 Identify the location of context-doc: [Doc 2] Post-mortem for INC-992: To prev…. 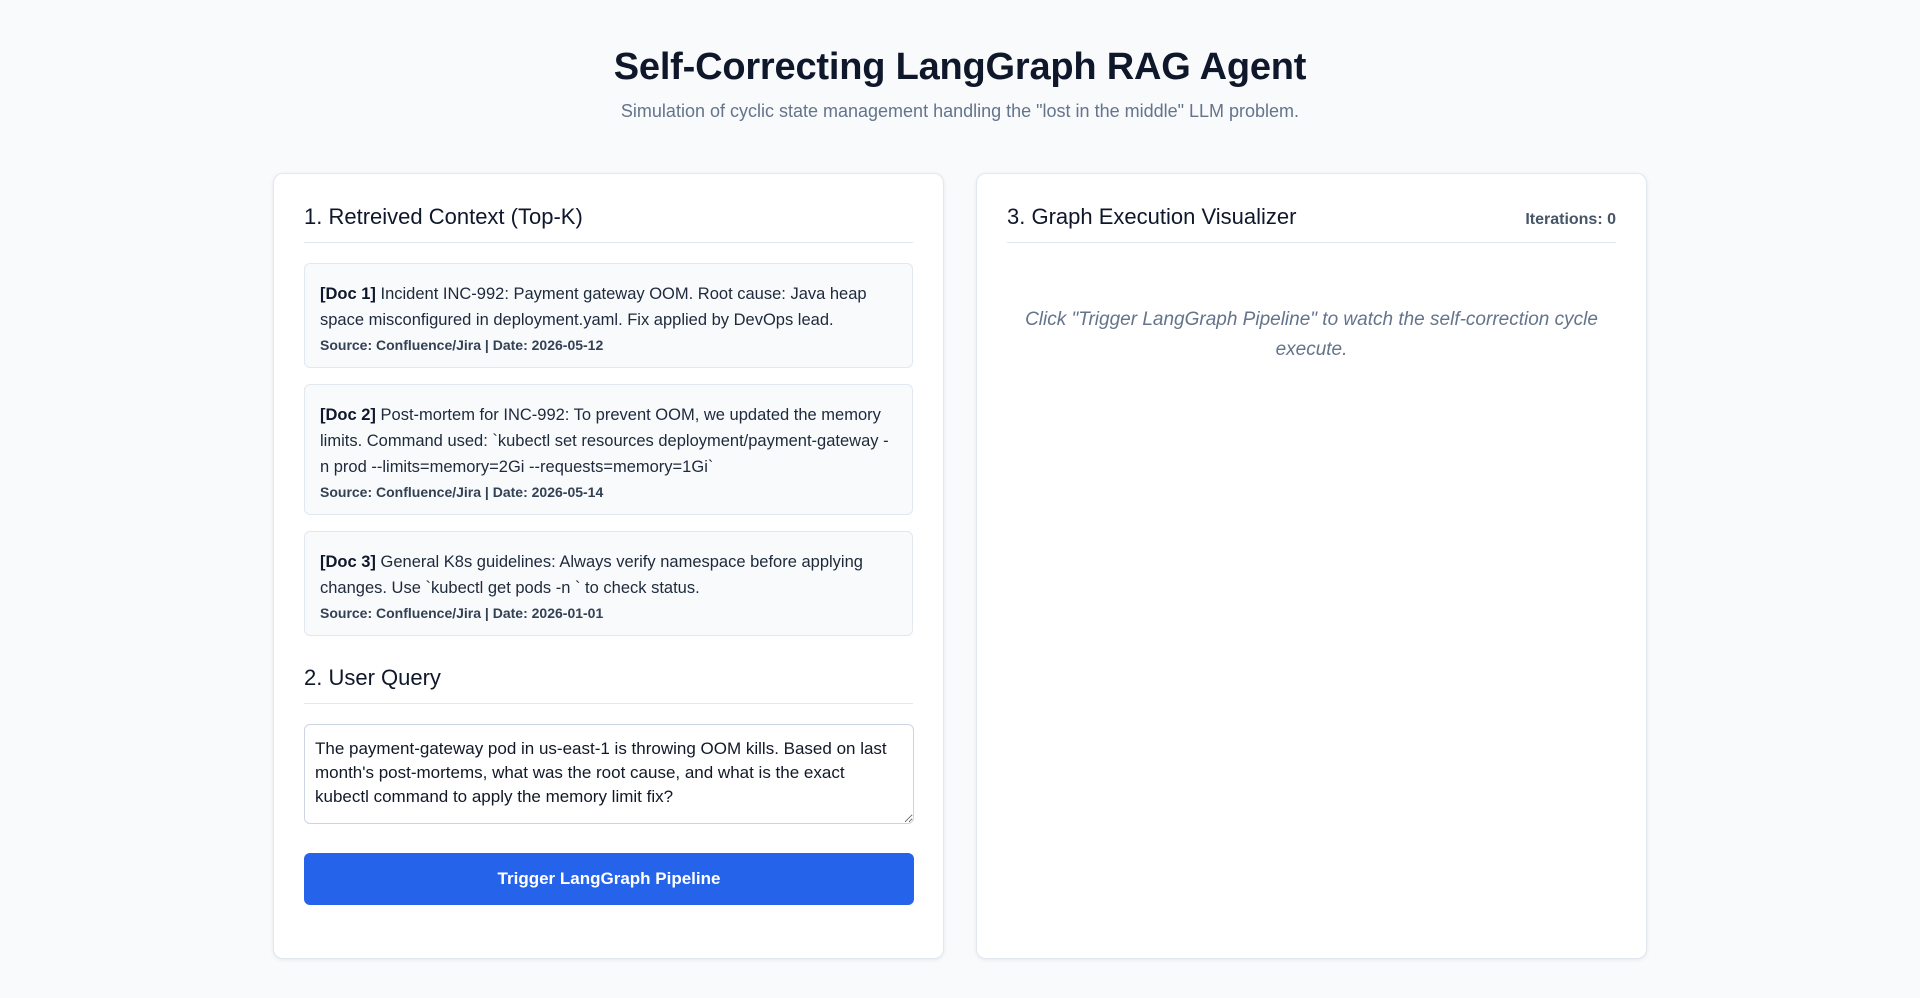
(608, 449).